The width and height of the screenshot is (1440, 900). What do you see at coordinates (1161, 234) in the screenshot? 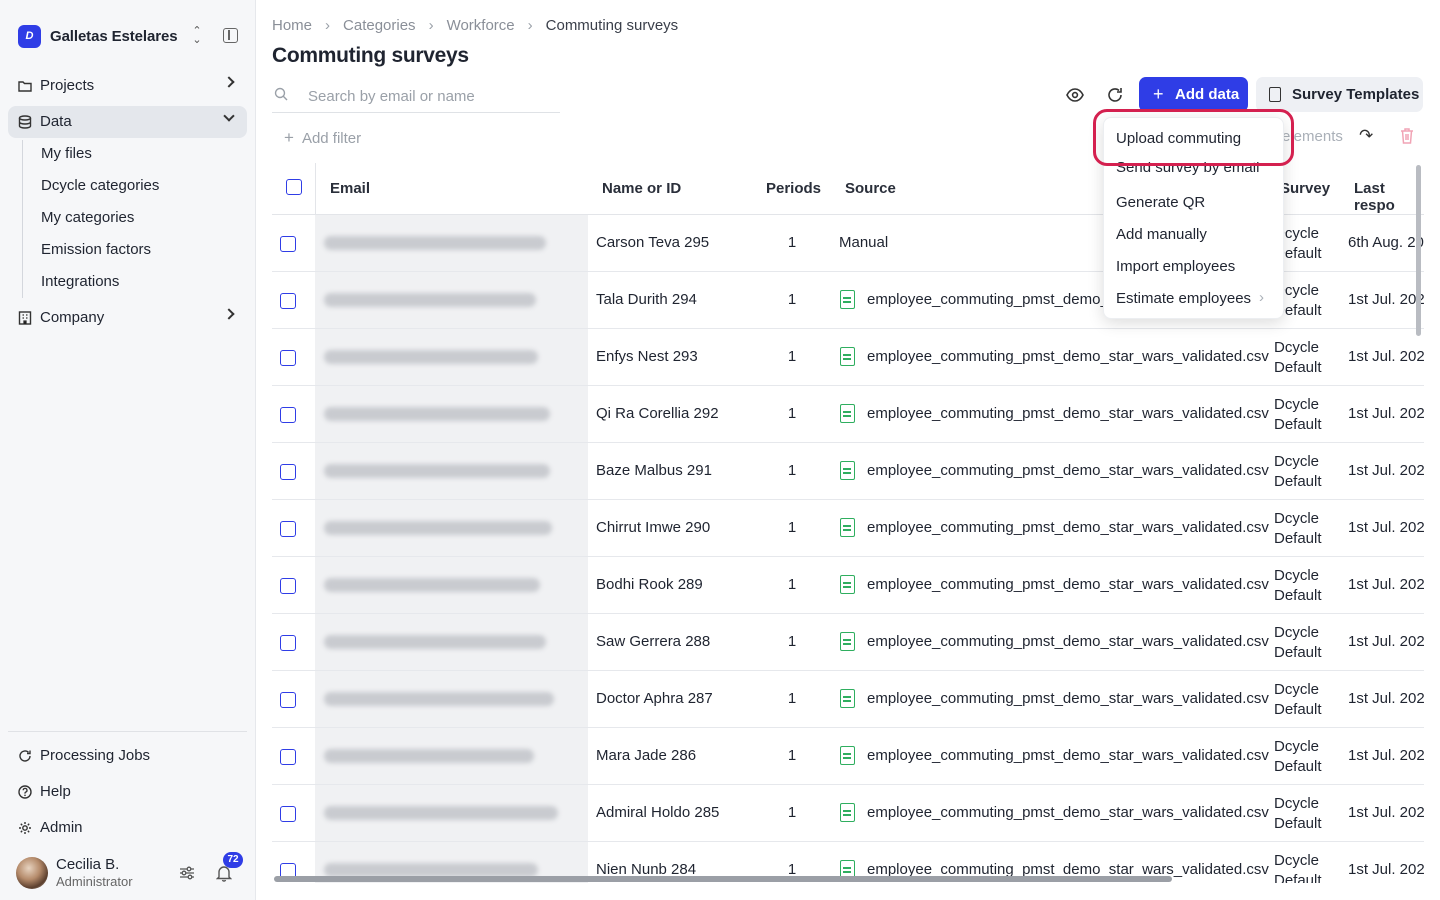
I see `menu-item-add-manually: Add manually` at bounding box center [1161, 234].